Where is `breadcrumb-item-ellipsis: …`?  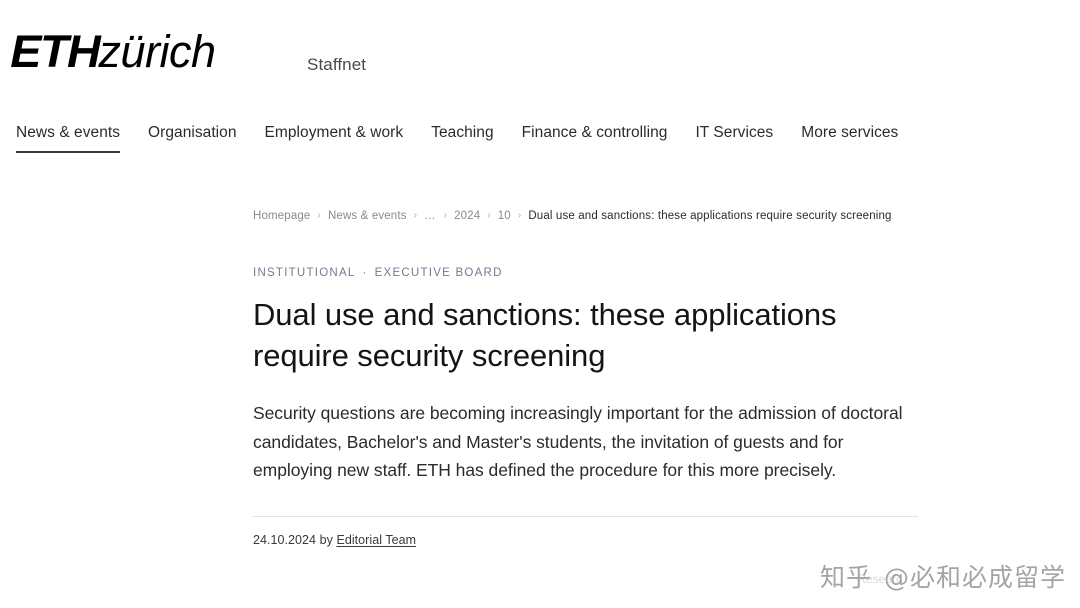
breadcrumb-item-ellipsis: … is located at coordinates (430, 216).